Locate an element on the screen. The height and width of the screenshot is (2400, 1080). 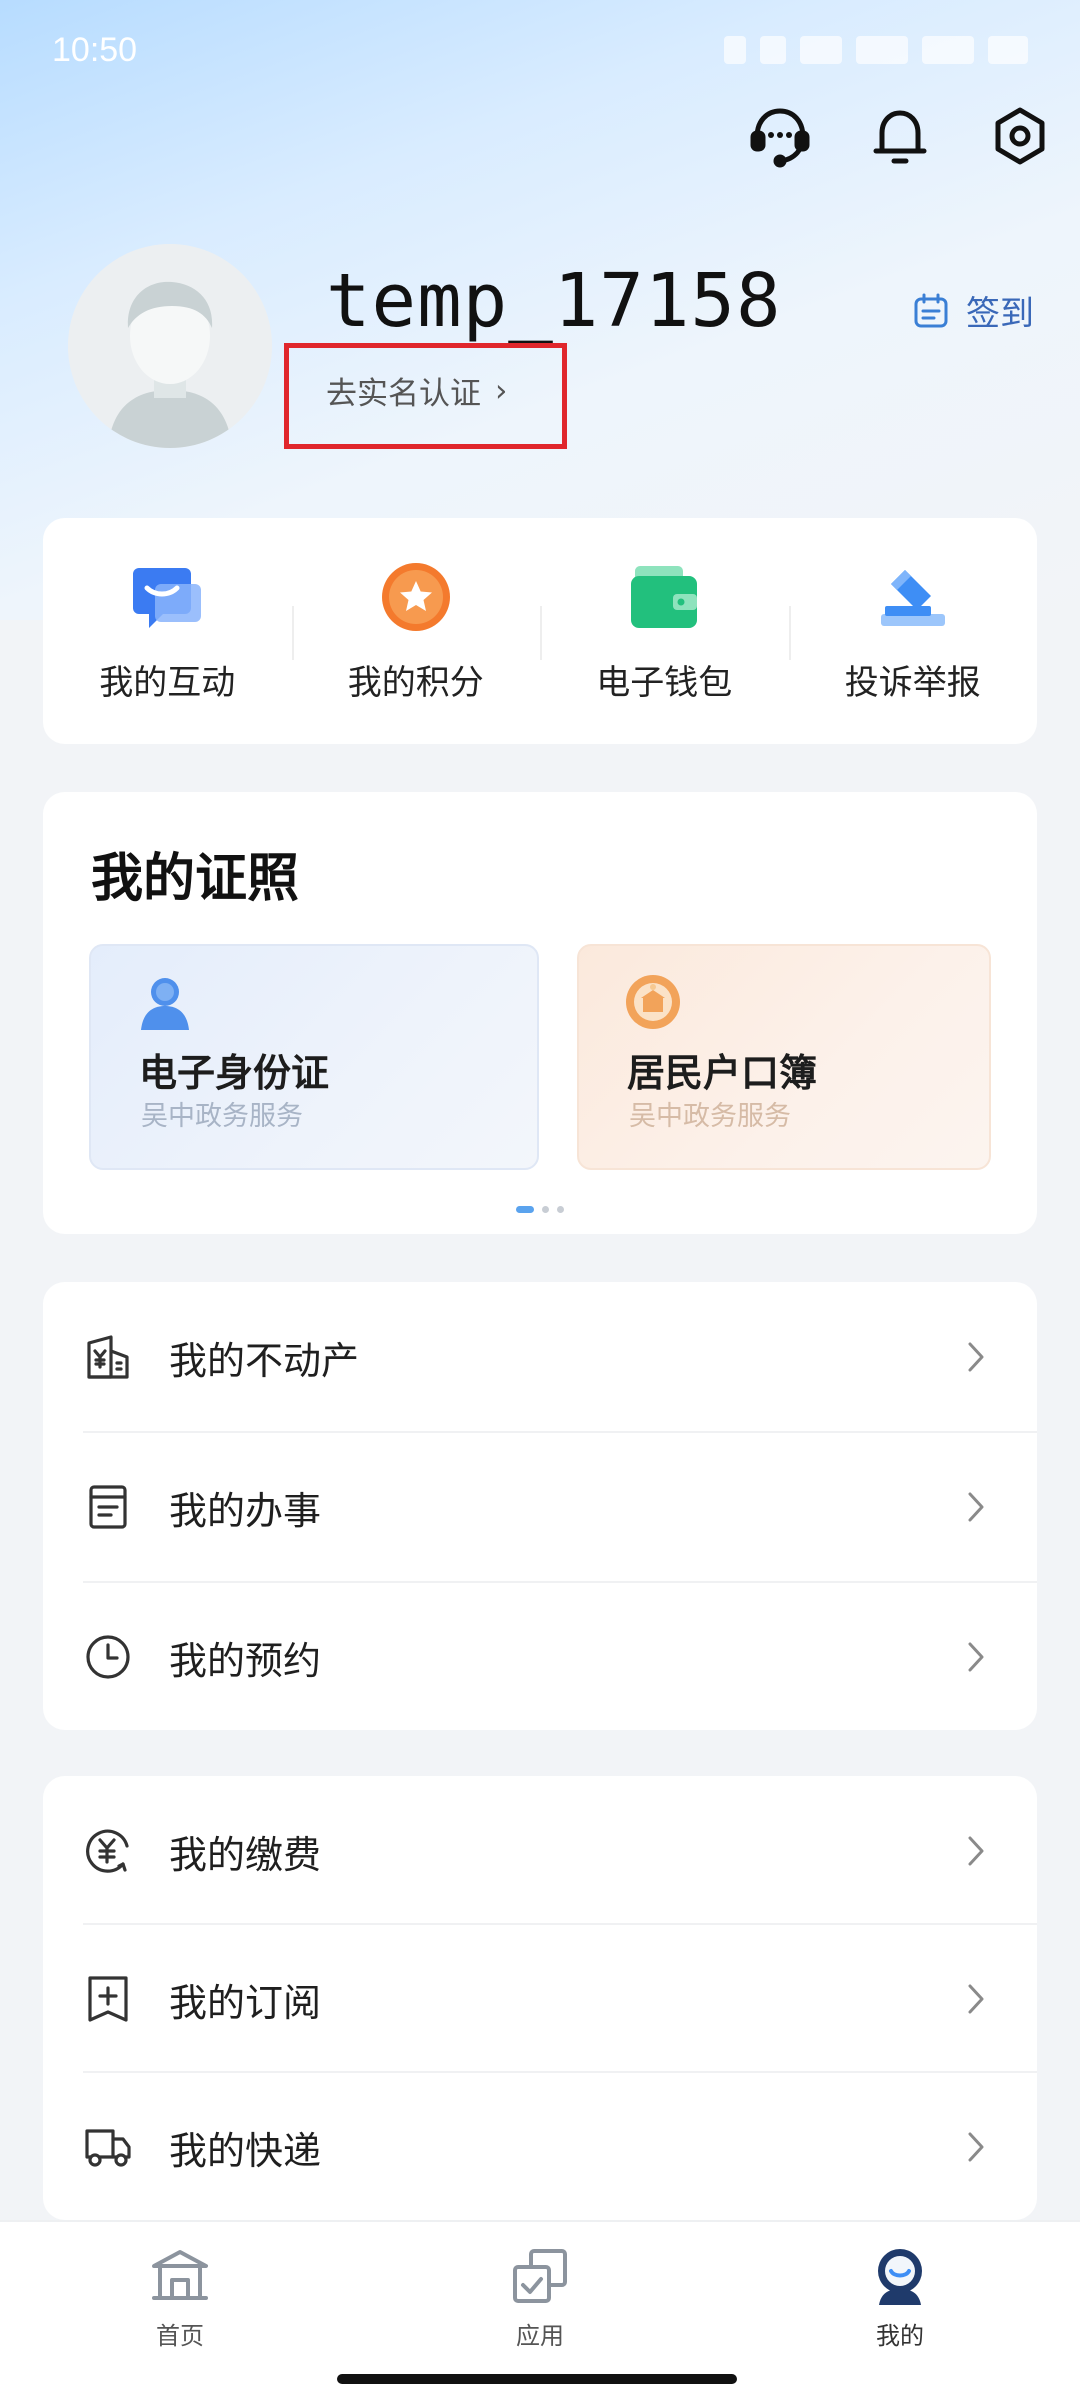
menu-item-label: 我的预约 is located at coordinates (245, 1660).